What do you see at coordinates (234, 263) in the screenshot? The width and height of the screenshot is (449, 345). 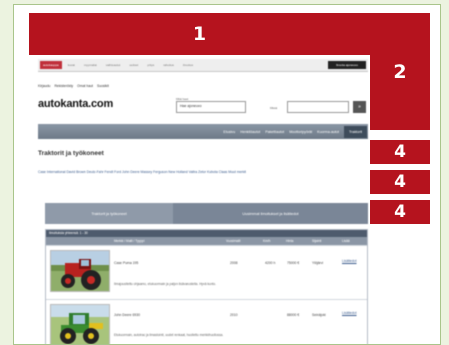 I see `listing-year: 2008` at bounding box center [234, 263].